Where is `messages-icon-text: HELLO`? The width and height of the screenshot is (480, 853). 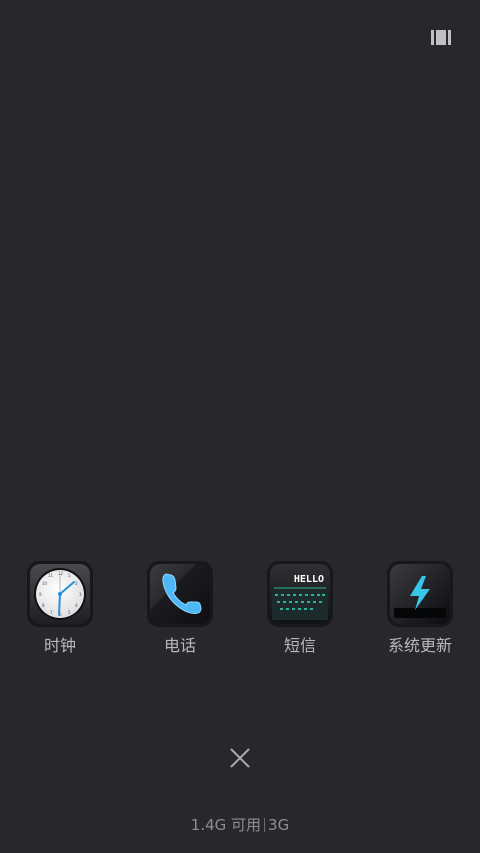 messages-icon-text: HELLO is located at coordinates (309, 579).